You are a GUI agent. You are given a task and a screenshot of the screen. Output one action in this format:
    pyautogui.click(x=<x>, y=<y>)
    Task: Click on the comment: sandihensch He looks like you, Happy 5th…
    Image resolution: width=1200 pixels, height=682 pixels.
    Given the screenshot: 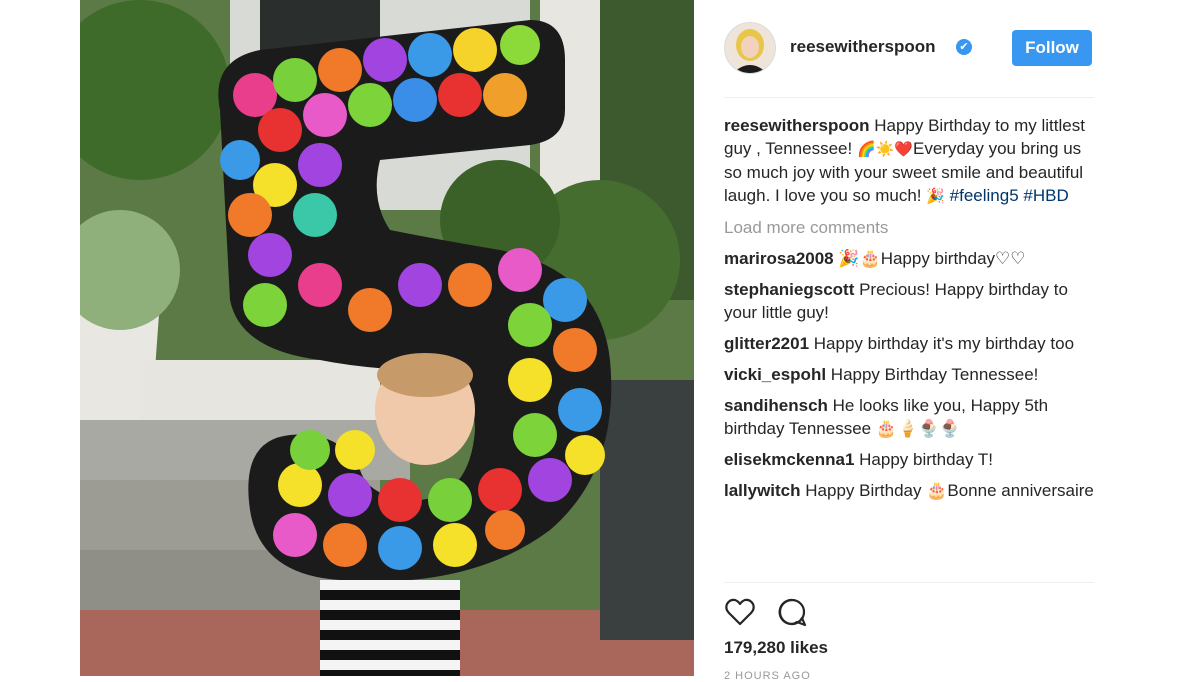 What is the action you would take?
    pyautogui.click(x=909, y=417)
    